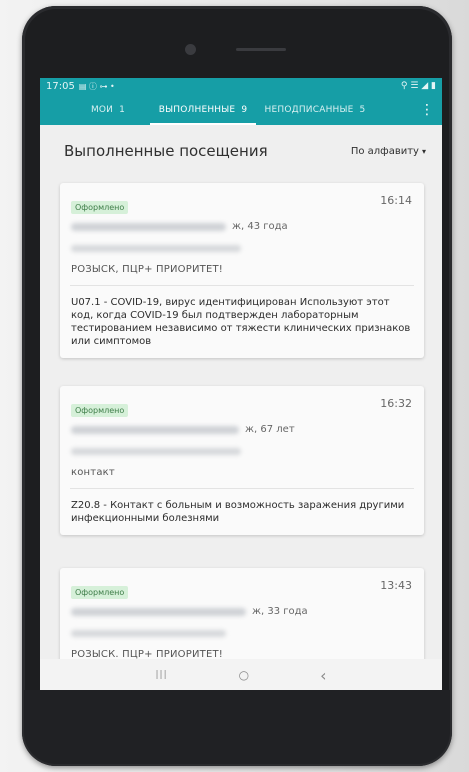  What do you see at coordinates (280, 611) in the screenshot?
I see `patient-info: ж, 33 года` at bounding box center [280, 611].